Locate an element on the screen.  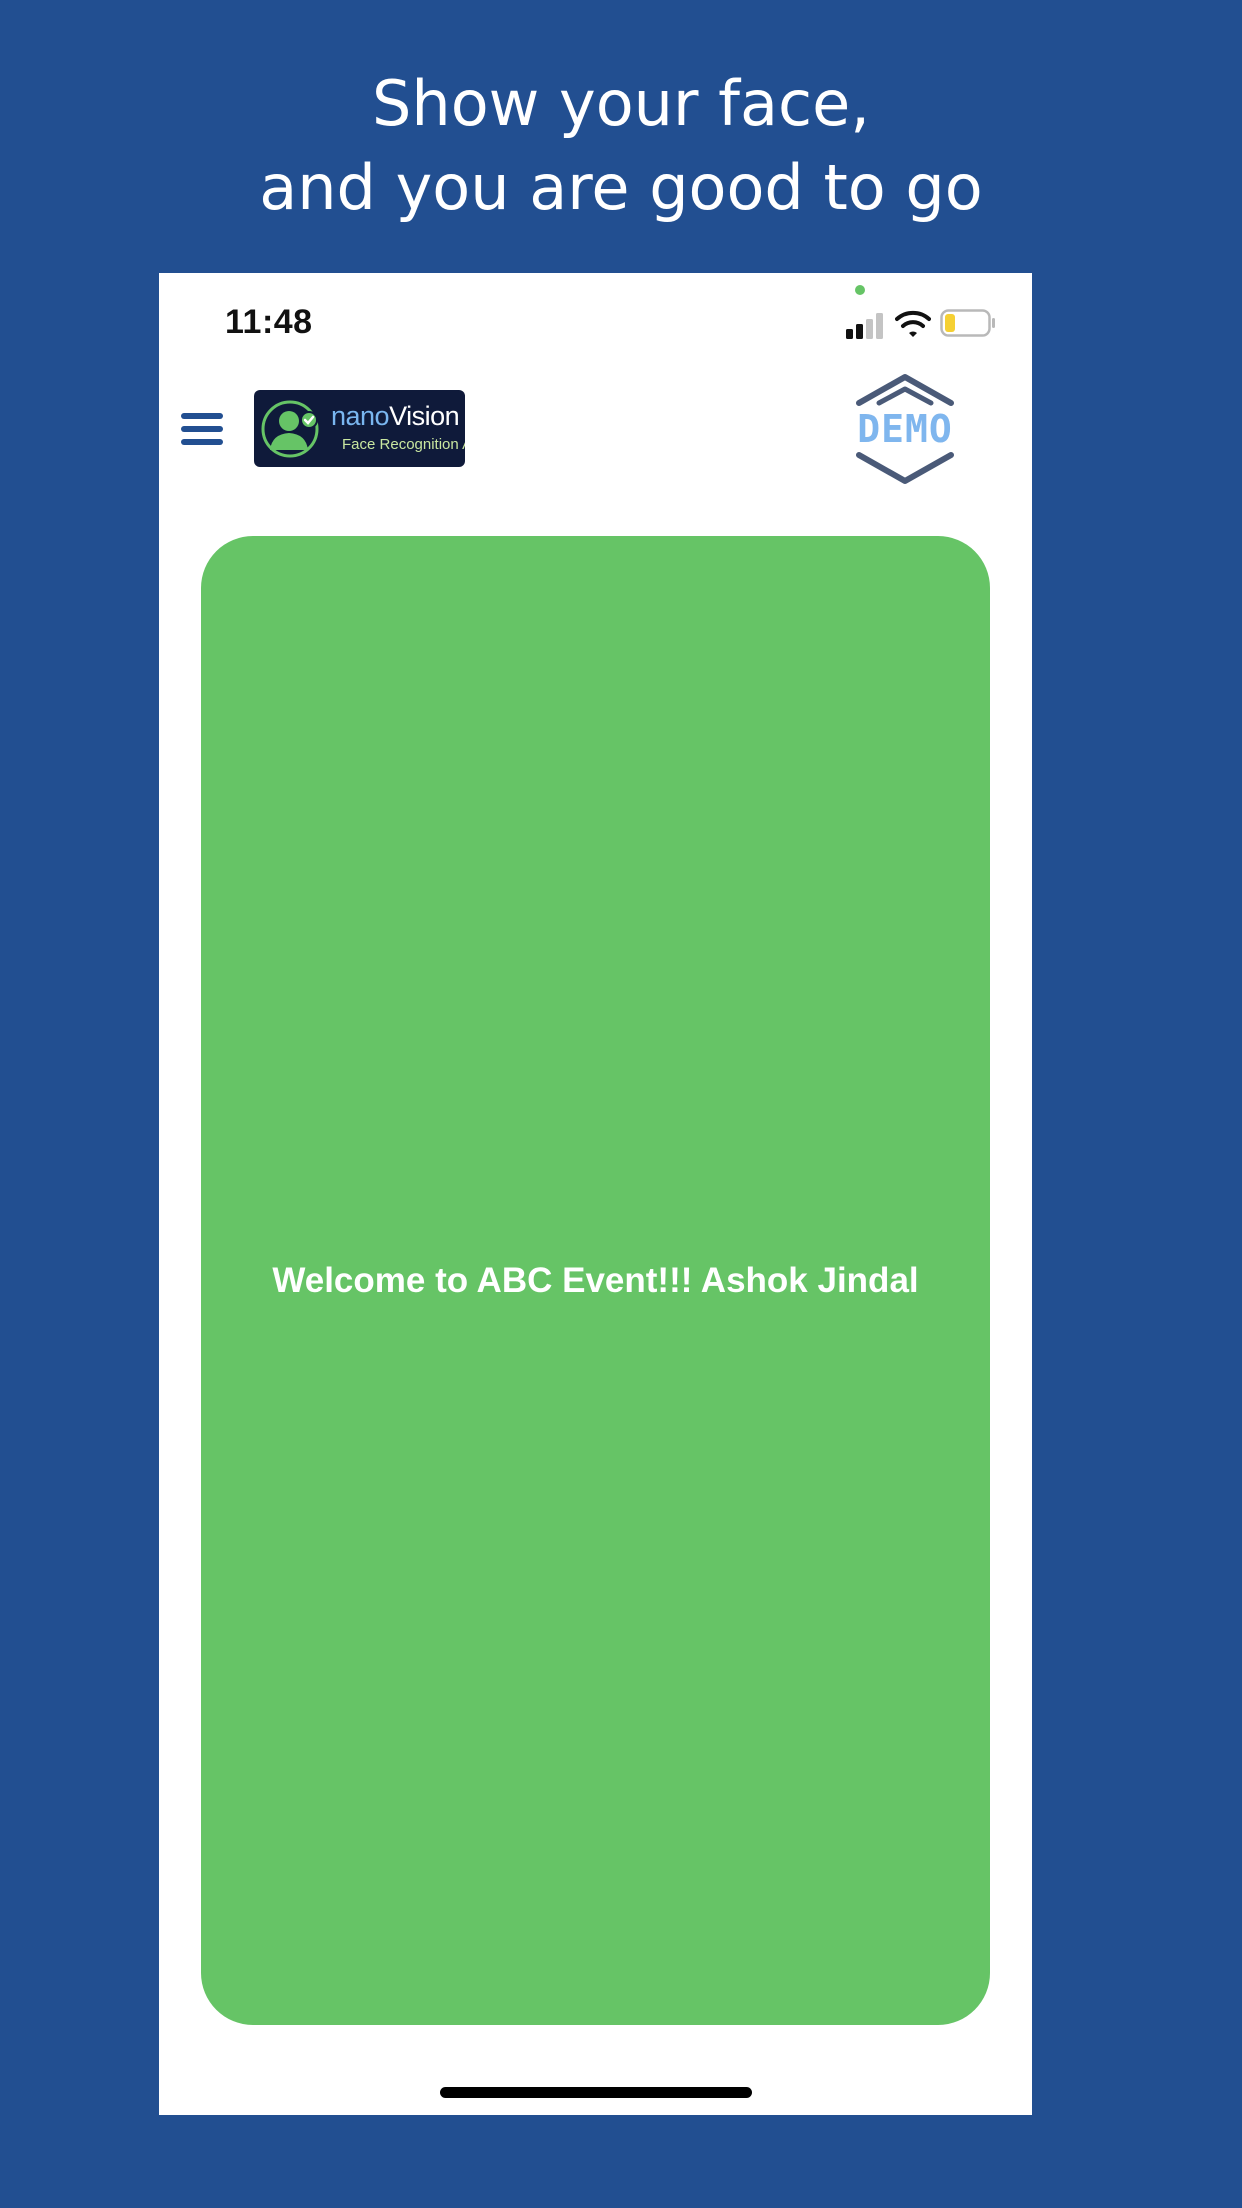
brand-name: nanoVision is located at coordinates (395, 416).